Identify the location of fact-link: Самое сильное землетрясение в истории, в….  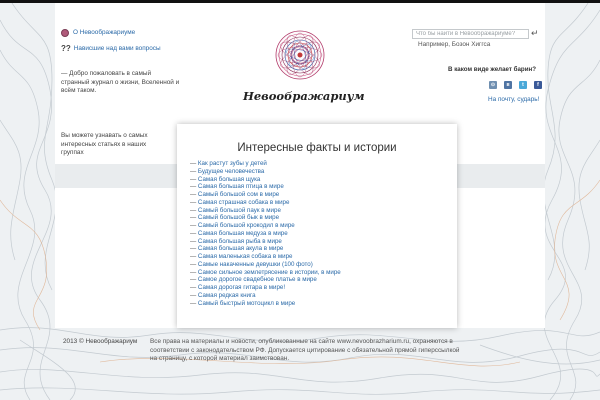
(269, 272).